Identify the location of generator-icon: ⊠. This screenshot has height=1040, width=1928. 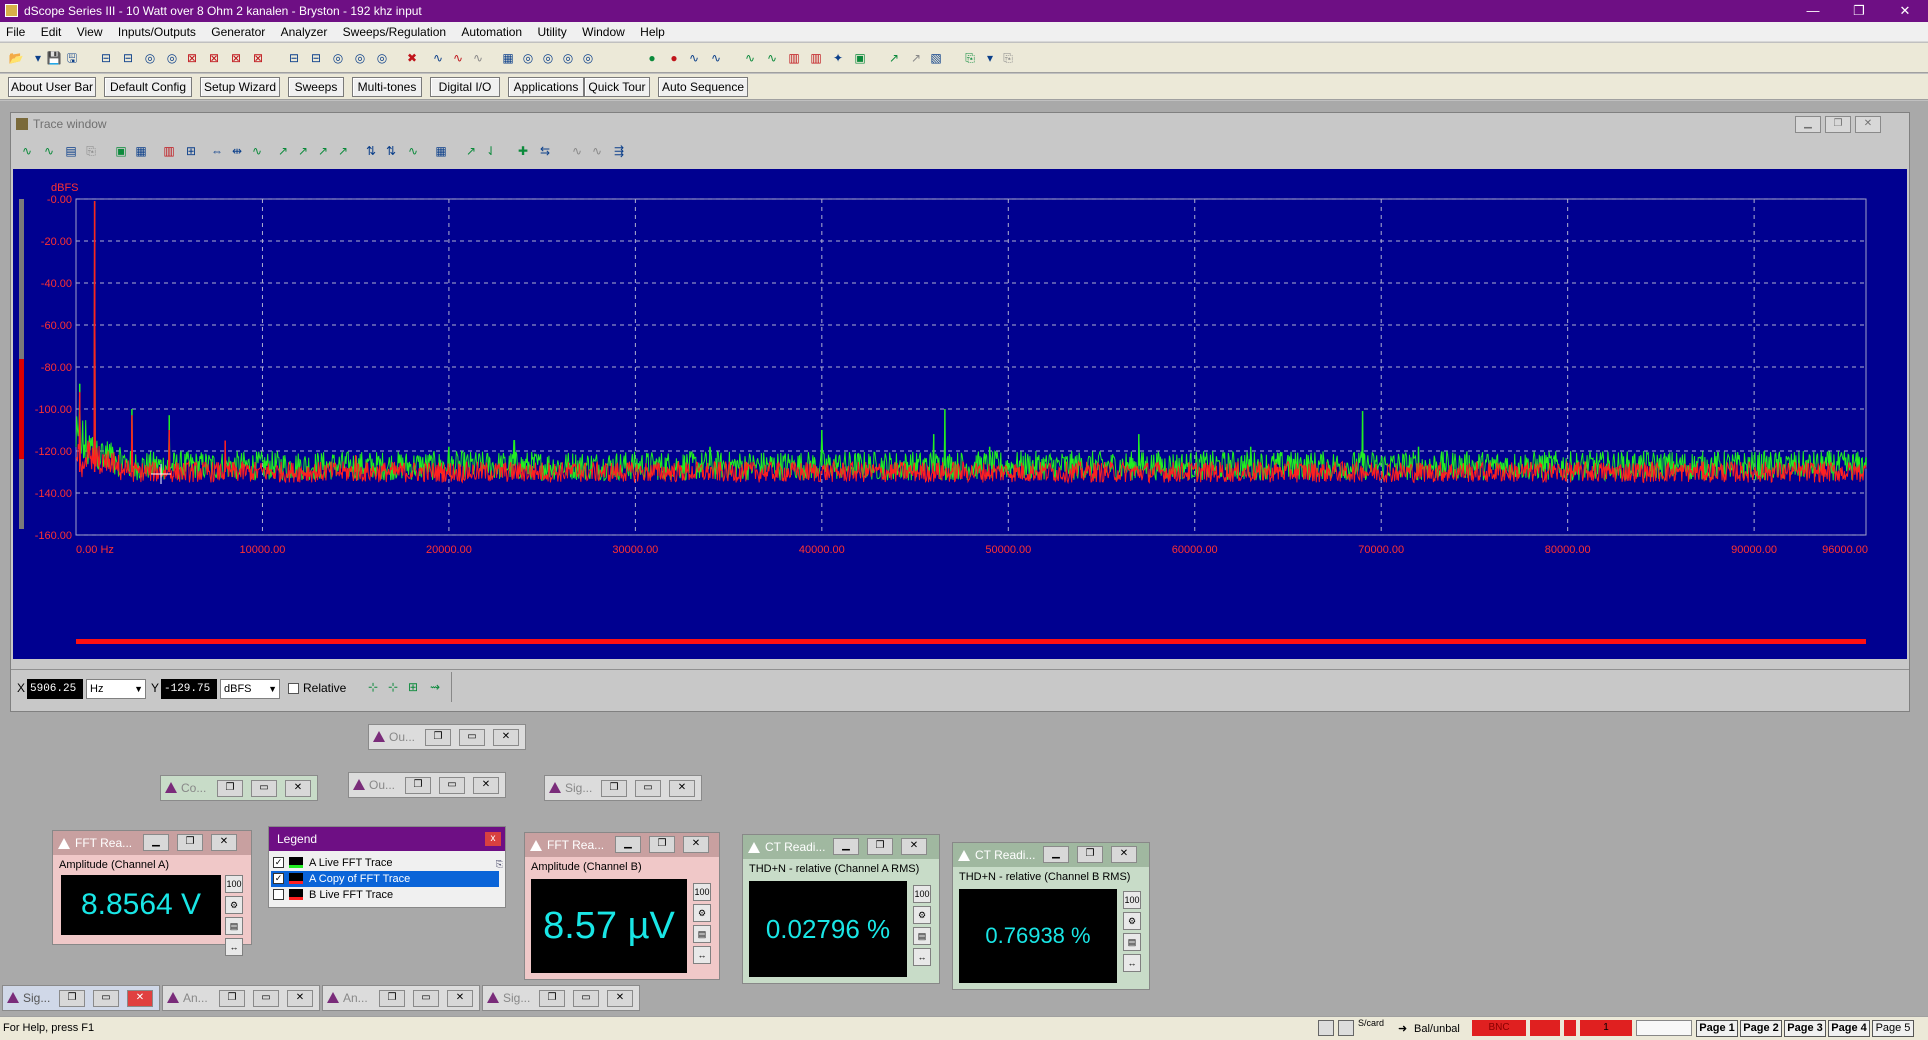
(192, 58).